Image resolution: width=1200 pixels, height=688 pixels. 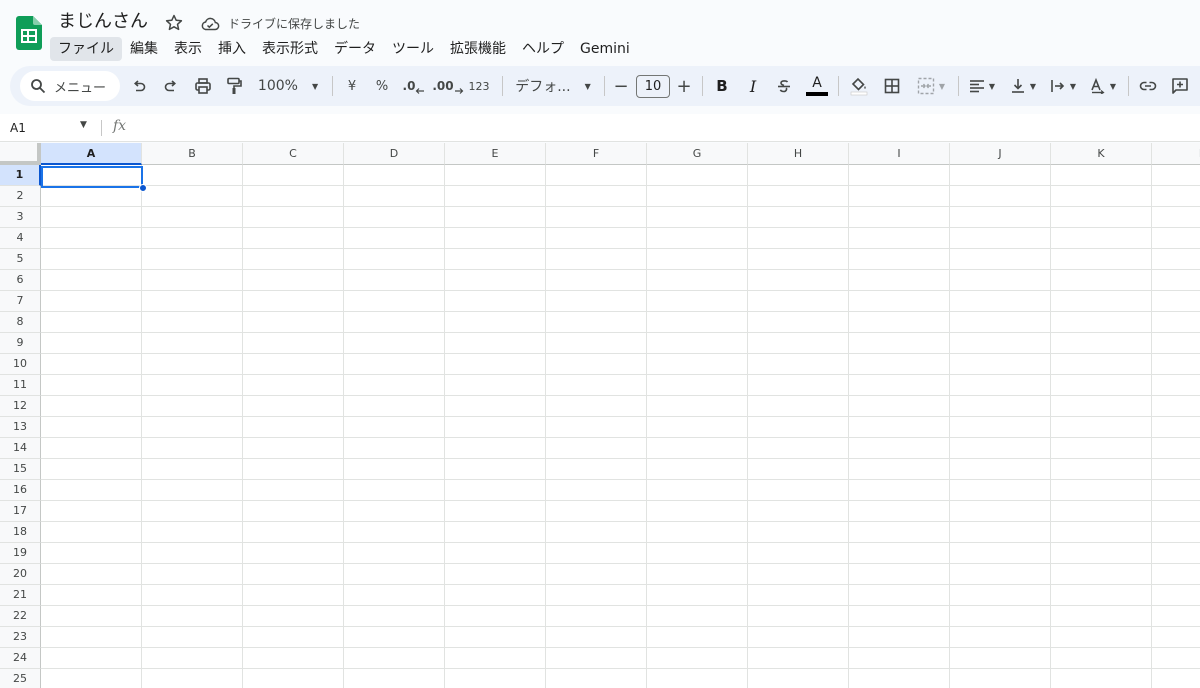 I want to click on sheets-logo-icon, so click(x=29, y=33).